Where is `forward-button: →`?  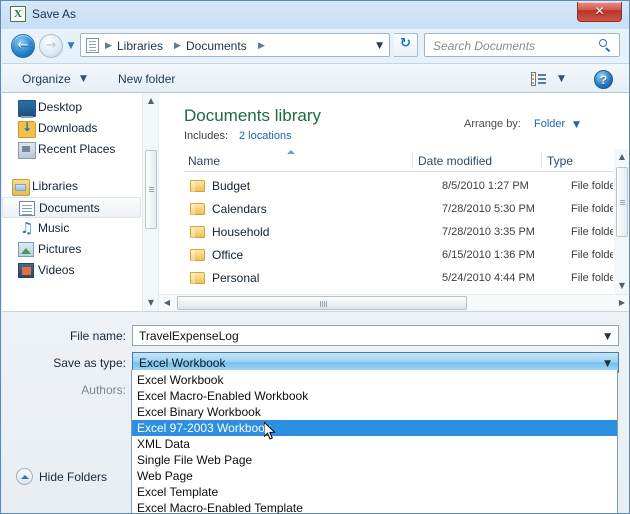
forward-button: → is located at coordinates (51, 46).